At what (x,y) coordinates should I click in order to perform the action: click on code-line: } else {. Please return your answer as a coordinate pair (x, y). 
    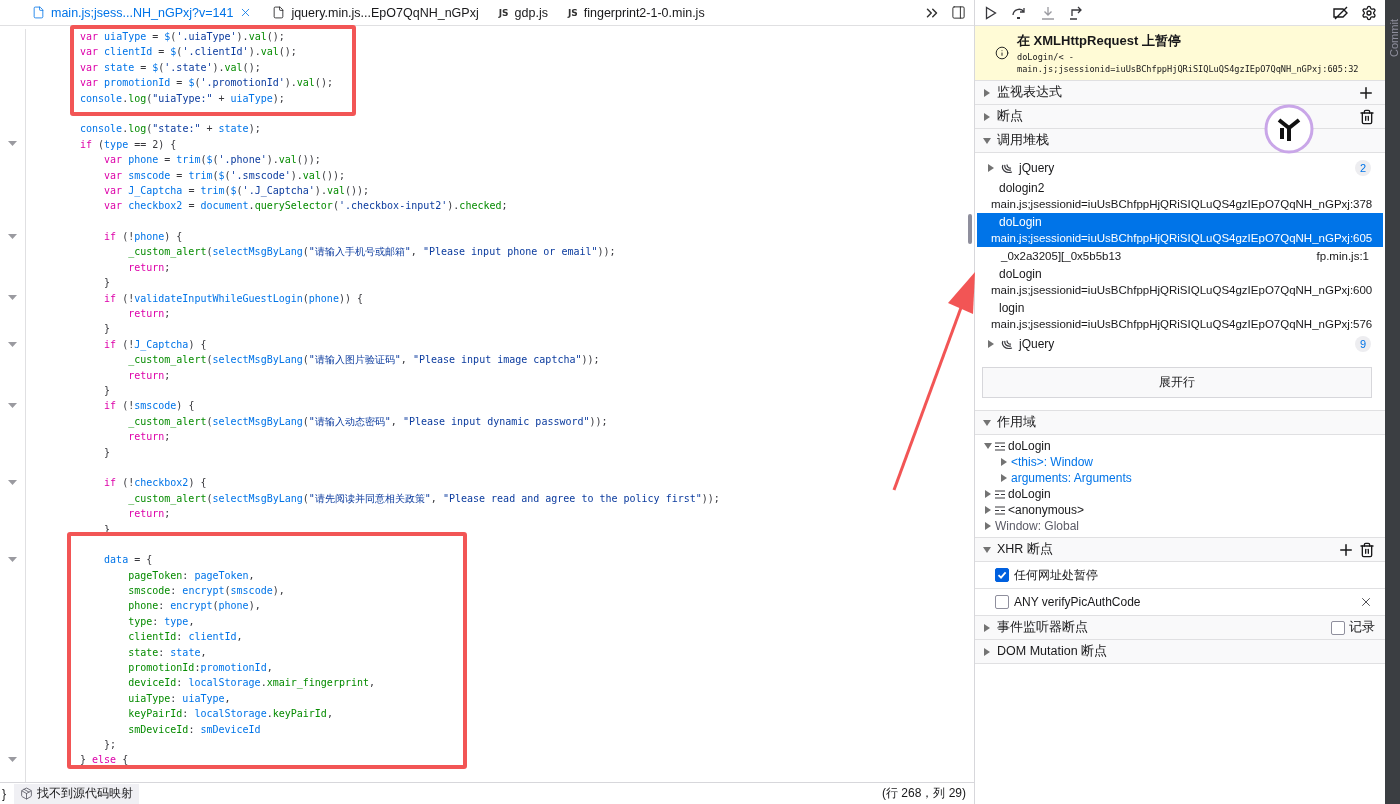
    Looking at the image, I should click on (104, 760).